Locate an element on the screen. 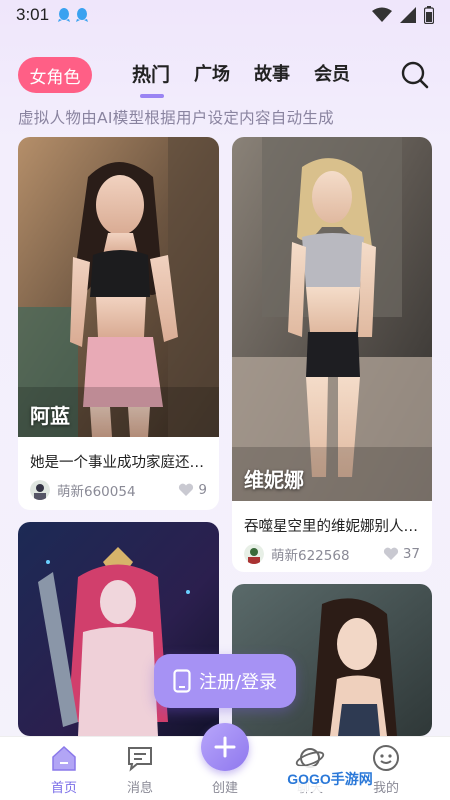 This screenshot has width=450, height=800. plus-icon is located at coordinates (225, 747).